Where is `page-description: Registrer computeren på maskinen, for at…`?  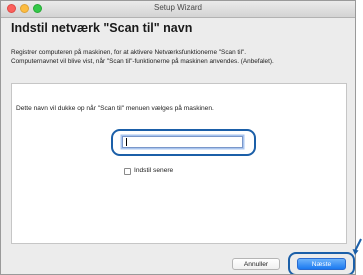
page-description: Registrer computeren på maskinen, for at… is located at coordinates (183, 57).